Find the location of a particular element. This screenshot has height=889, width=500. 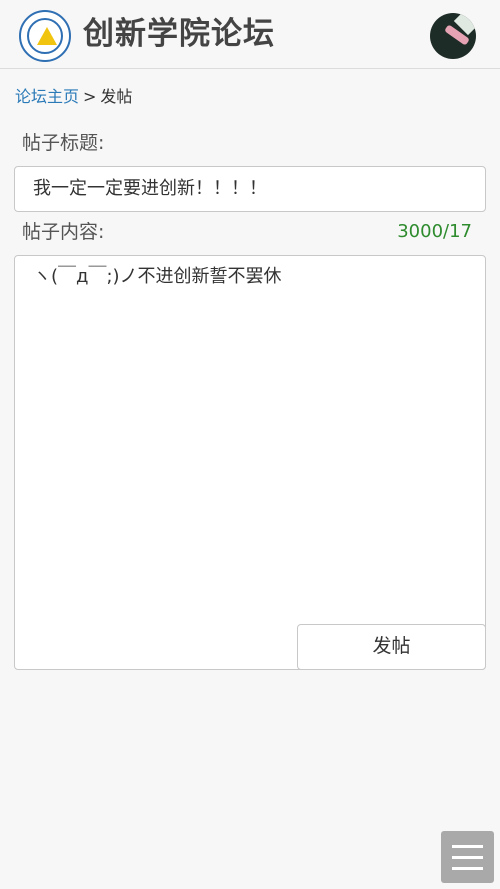

content-label: 帖子内容: is located at coordinates (63, 232).